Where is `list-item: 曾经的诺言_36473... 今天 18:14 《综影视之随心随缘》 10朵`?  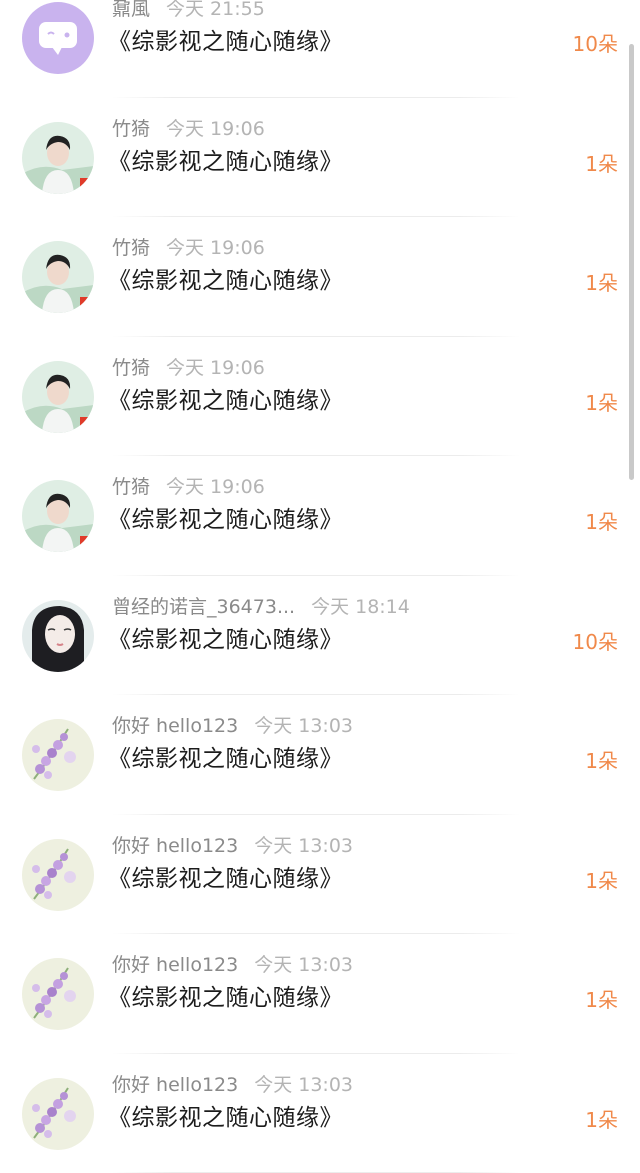
list-item: 曾经的诺言_36473... 今天 18:14 《综影视之随心随缘》 10朵 is located at coordinates (320, 636).